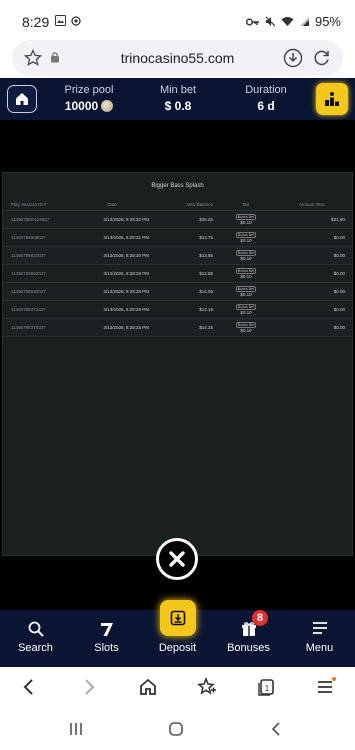 This screenshot has width=355, height=750. Describe the element at coordinates (270, 21) in the screenshot. I see `mute-icon` at that location.